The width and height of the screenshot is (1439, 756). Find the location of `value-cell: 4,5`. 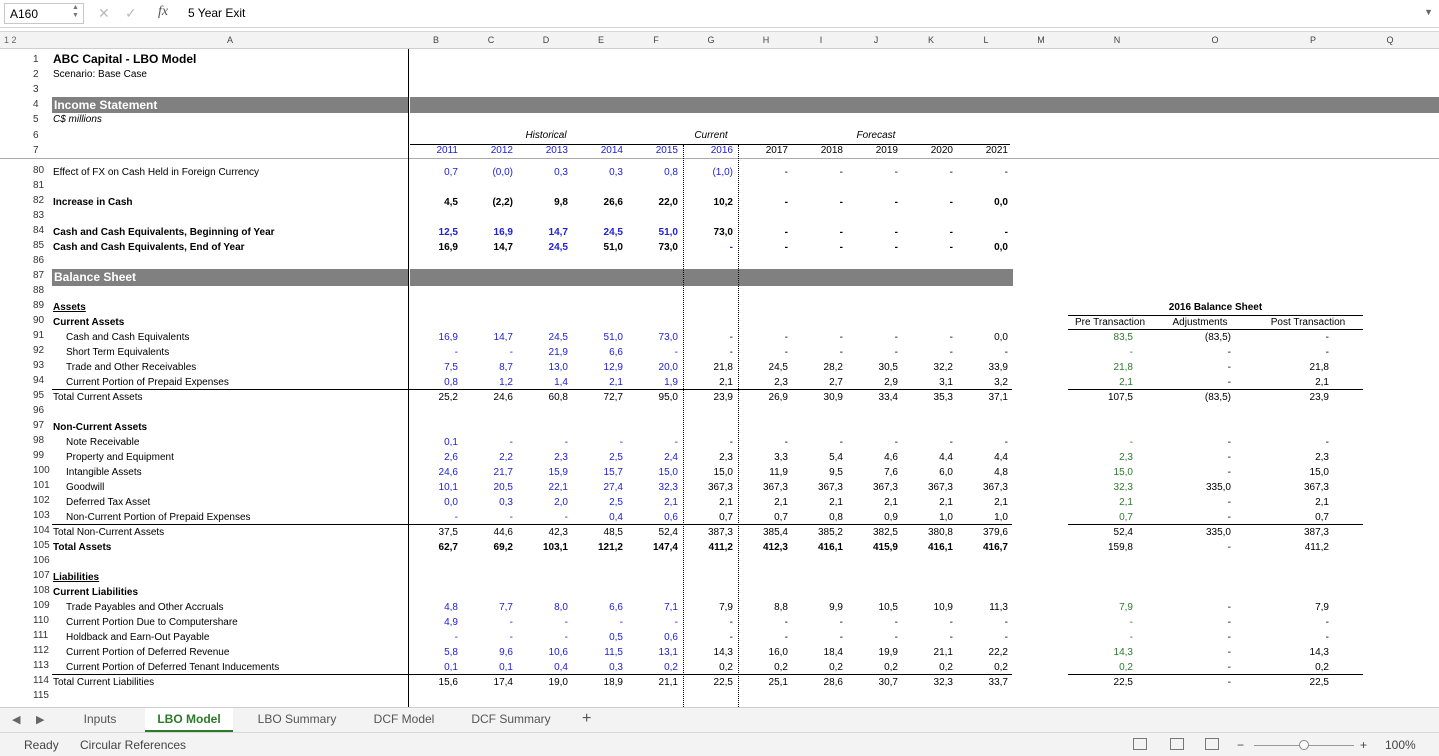

value-cell: 4,5 is located at coordinates (433, 202).